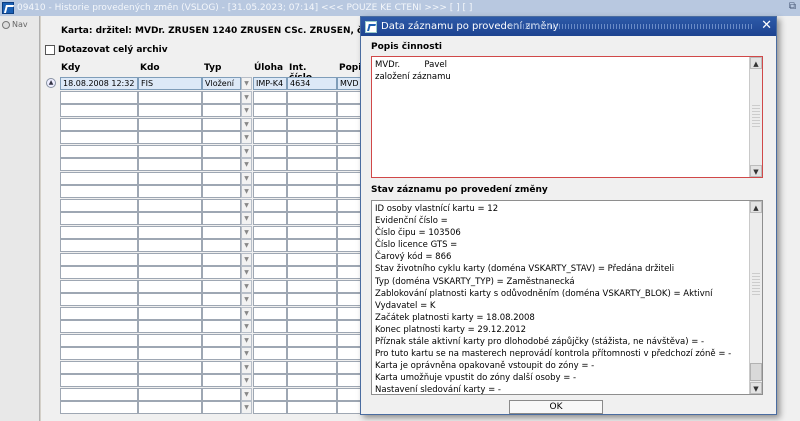  I want to click on cell-typ: Vložení, so click(221, 83).